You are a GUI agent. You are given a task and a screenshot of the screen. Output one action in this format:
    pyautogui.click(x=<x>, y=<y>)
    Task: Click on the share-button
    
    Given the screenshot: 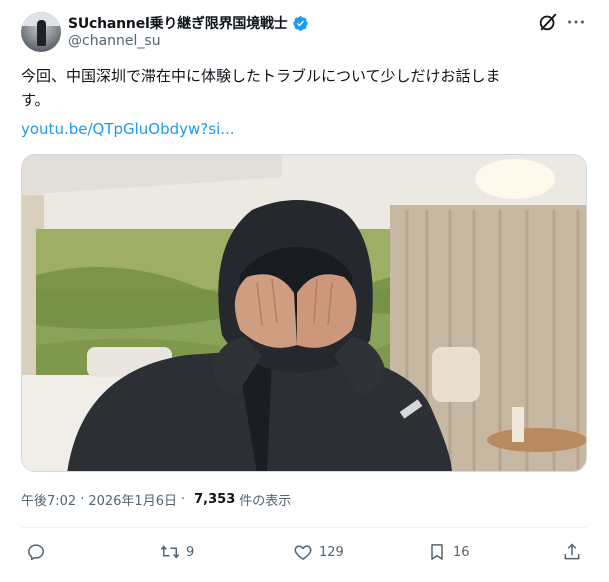 What is the action you would take?
    pyautogui.click(x=572, y=552)
    